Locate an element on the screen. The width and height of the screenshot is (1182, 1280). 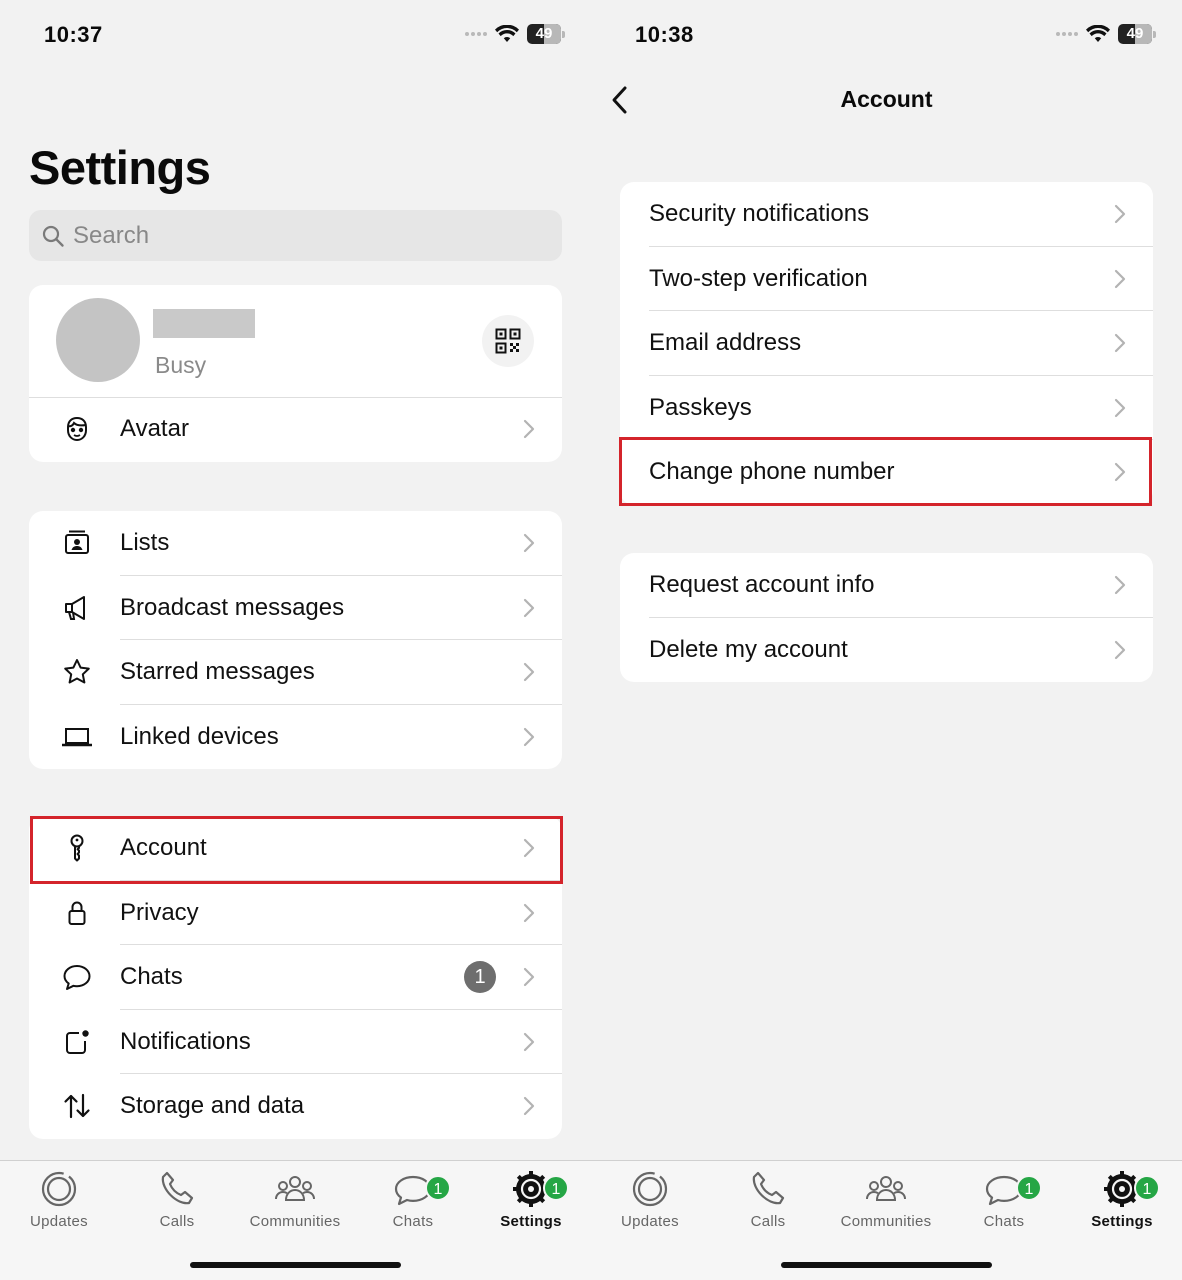
account-item-email: Email address is located at coordinates (886, 343).